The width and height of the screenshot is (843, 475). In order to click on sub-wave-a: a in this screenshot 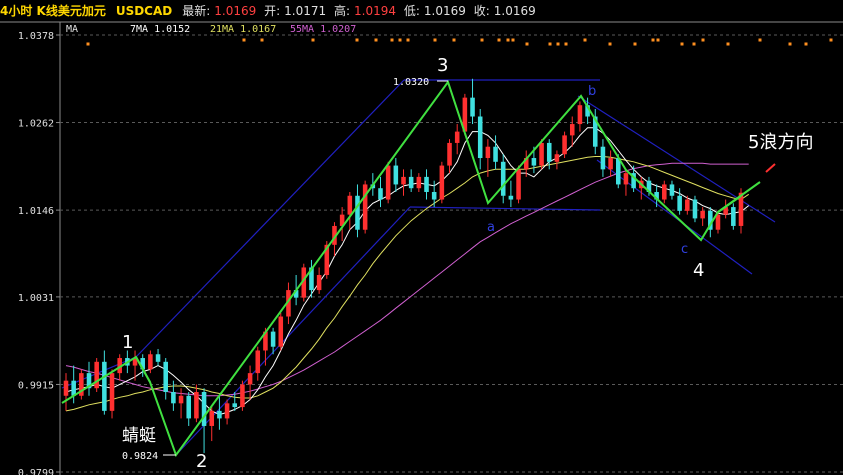, I will do `click(491, 227)`.